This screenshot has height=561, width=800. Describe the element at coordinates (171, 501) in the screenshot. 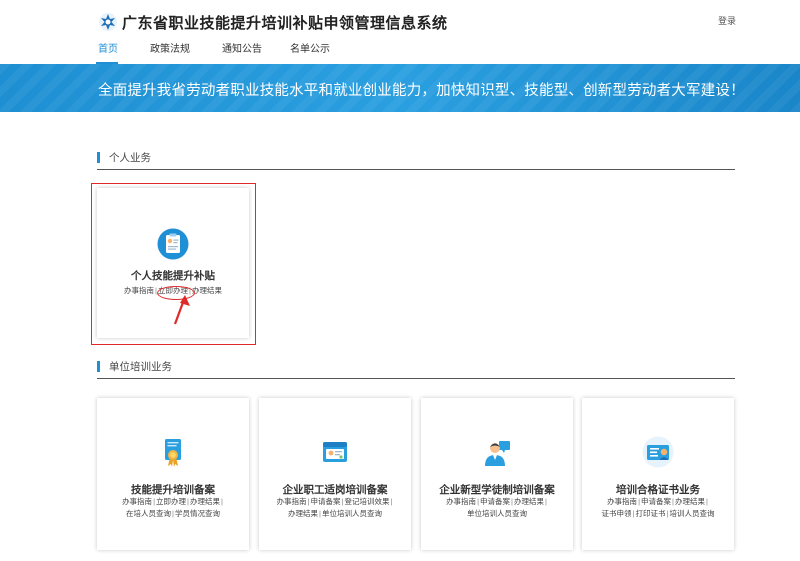

I see `link-apply-now: 立即办理` at that location.